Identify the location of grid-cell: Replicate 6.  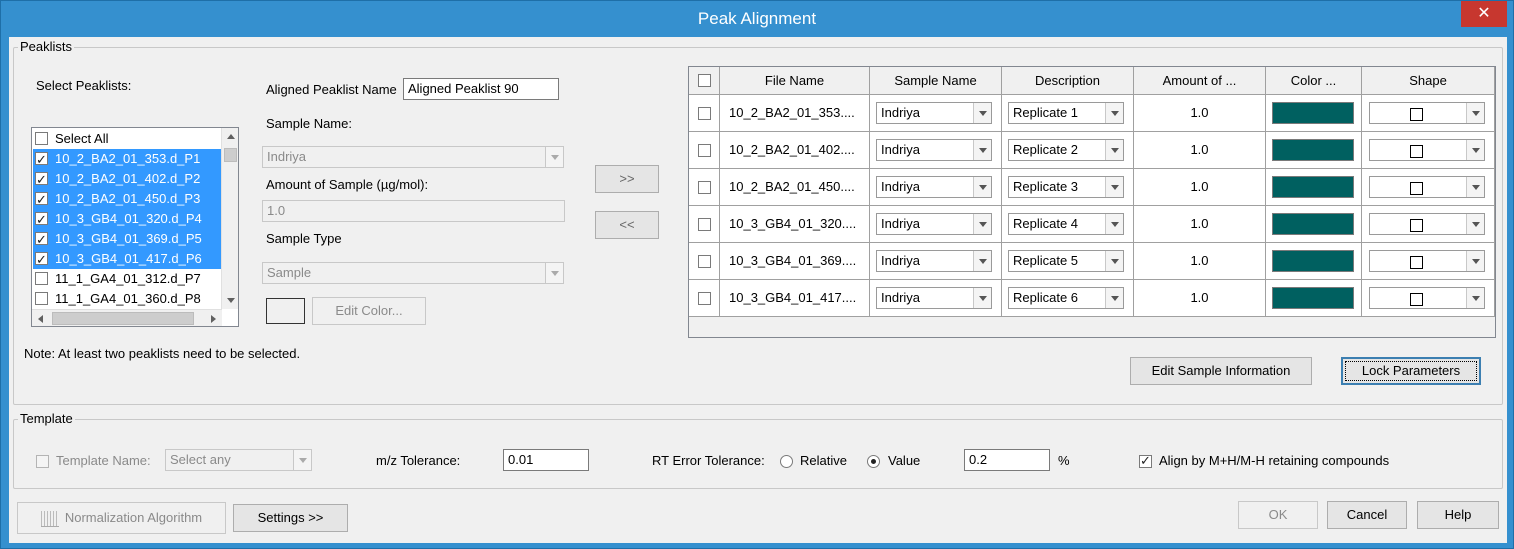
(1068, 298).